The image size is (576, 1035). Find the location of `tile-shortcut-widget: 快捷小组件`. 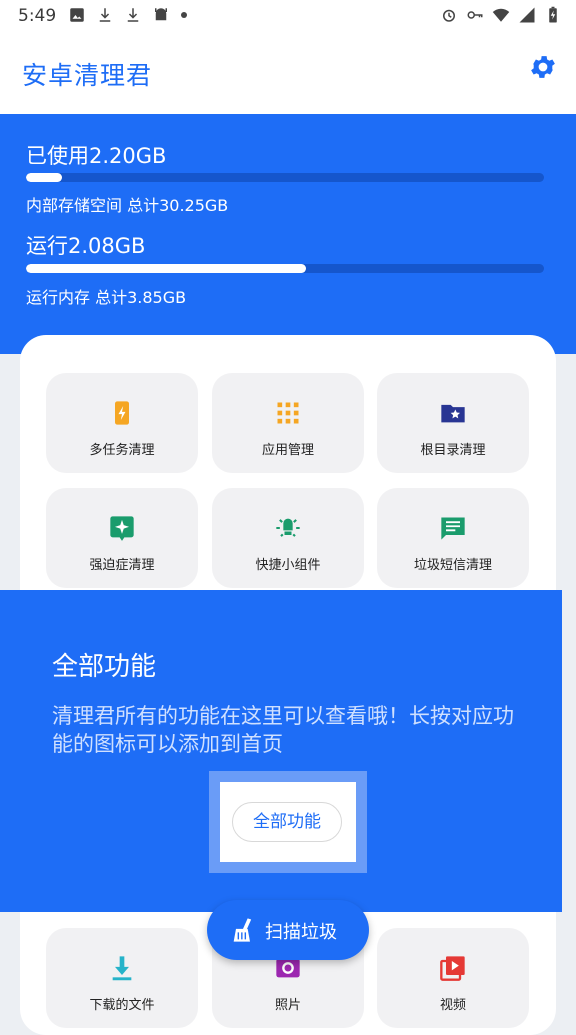

tile-shortcut-widget: 快捷小组件 is located at coordinates (288, 538).